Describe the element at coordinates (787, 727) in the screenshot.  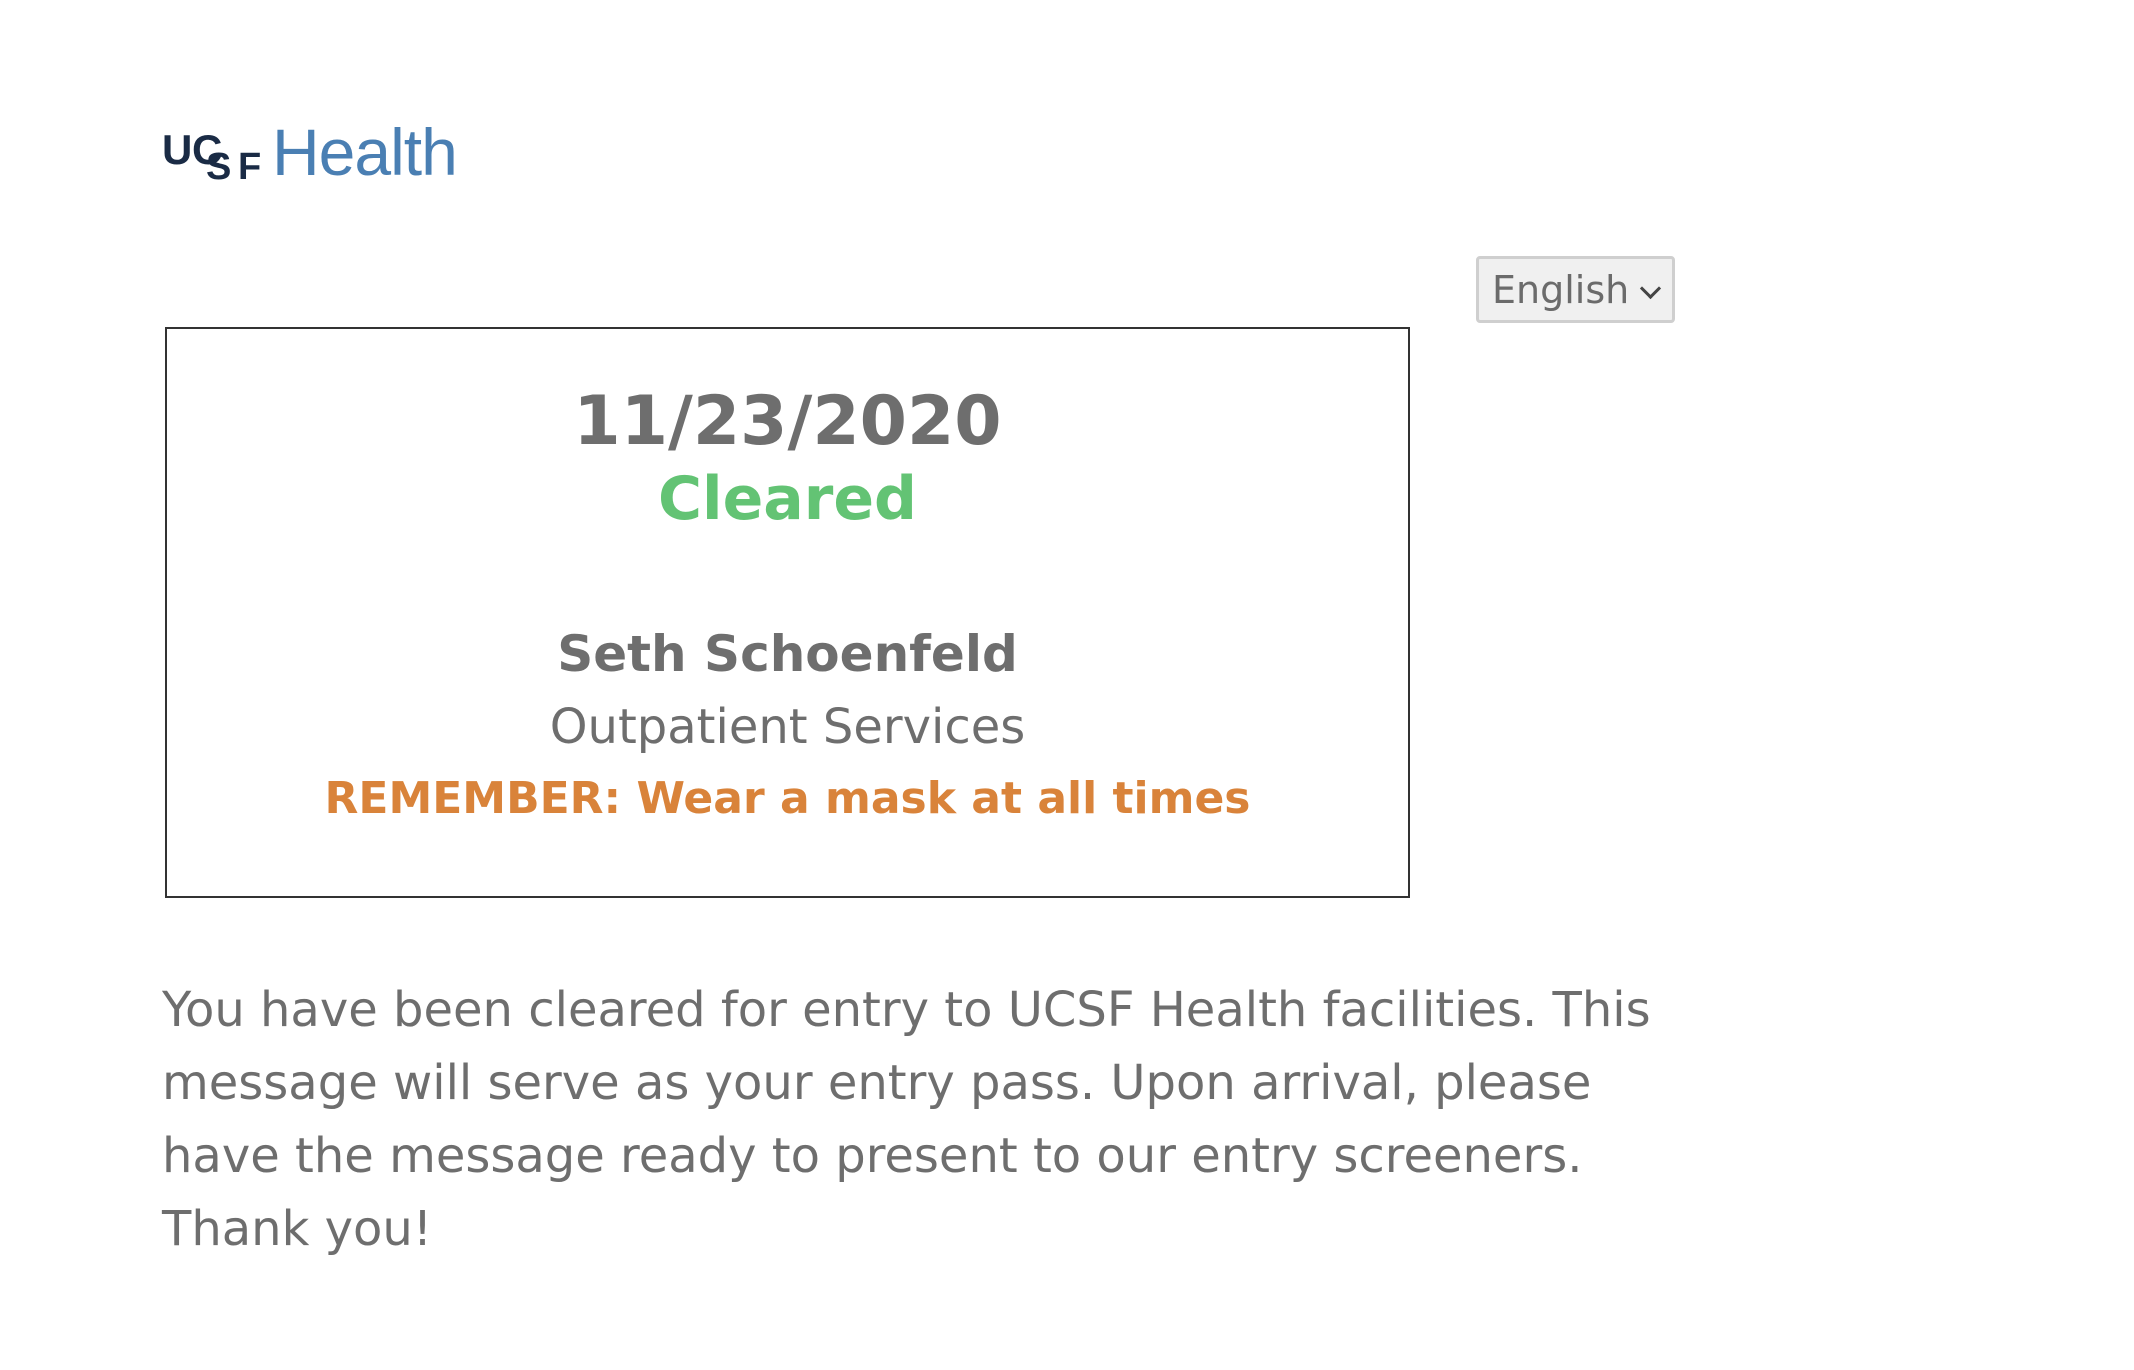
I see `department: Outpatient Services` at that location.